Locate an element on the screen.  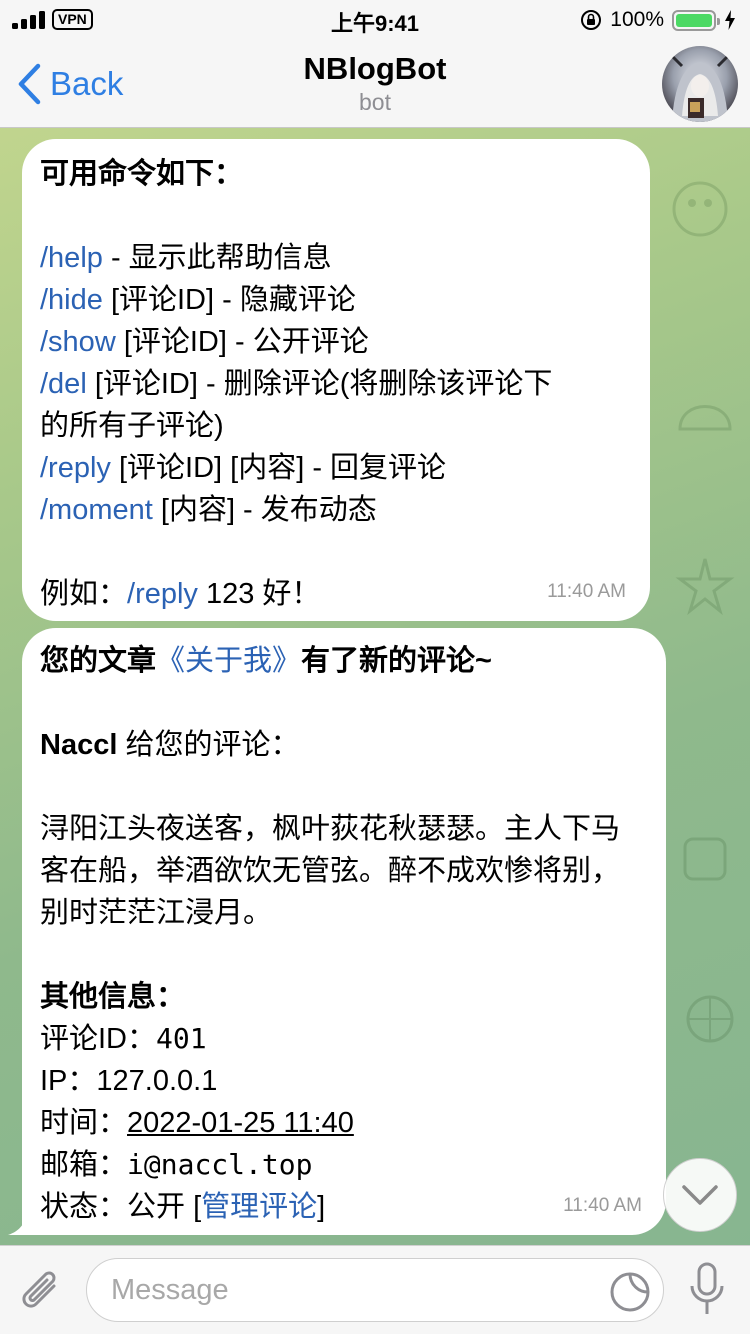
sticker-icon is located at coordinates (630, 1292).